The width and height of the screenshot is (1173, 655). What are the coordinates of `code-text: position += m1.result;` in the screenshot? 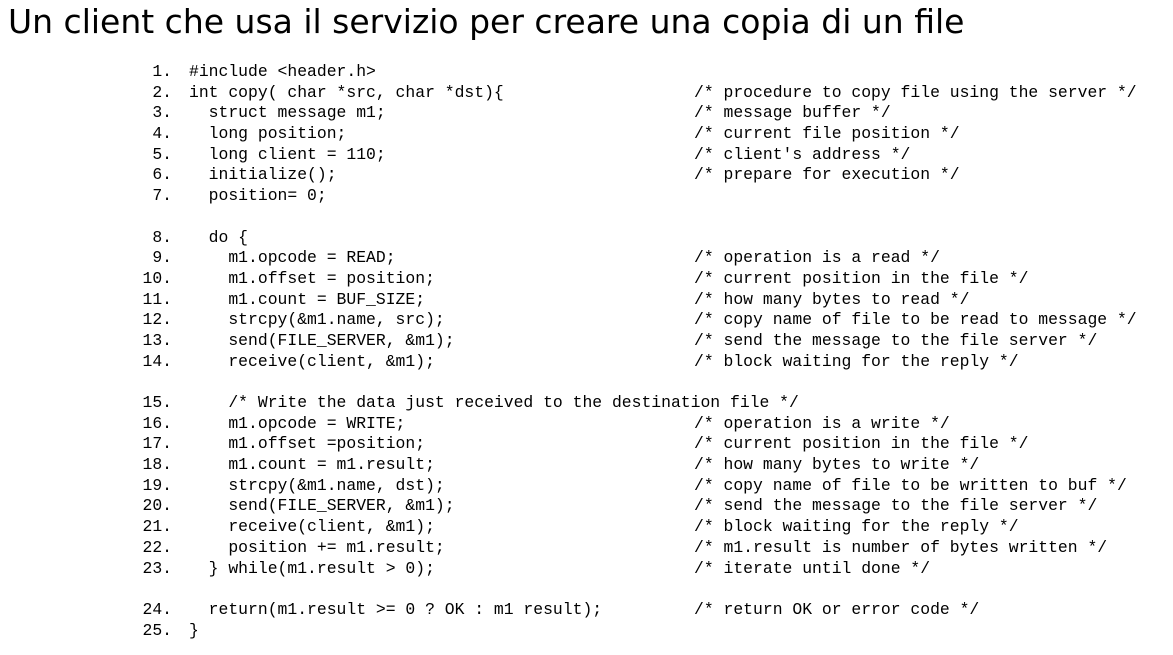 It's located at (317, 547).